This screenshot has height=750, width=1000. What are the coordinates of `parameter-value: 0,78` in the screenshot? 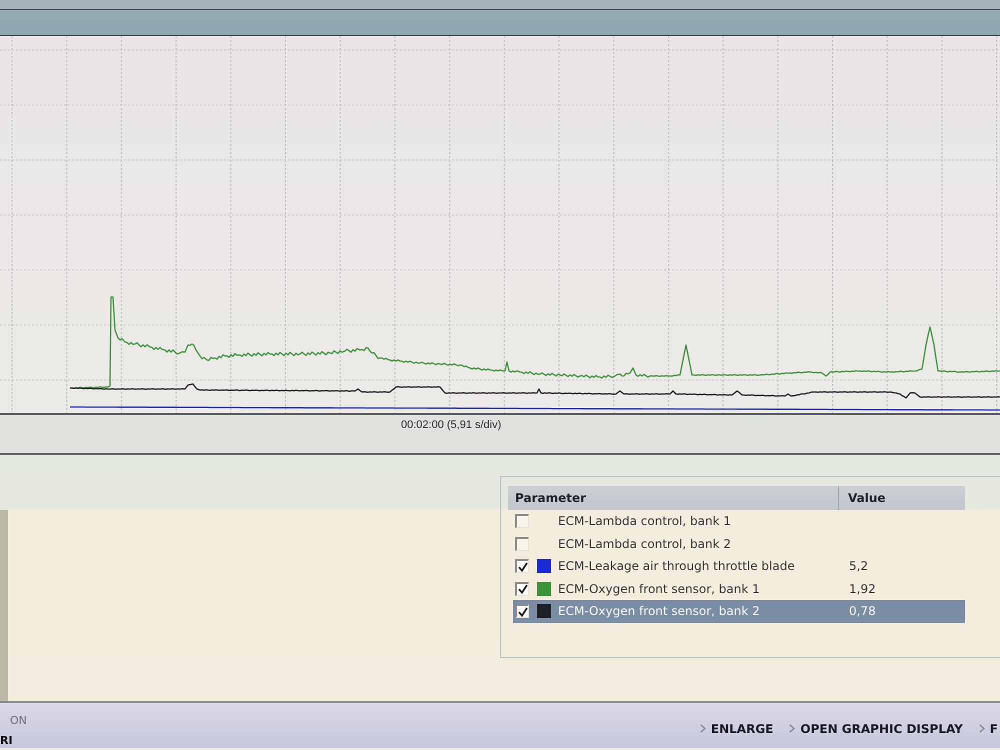 It's located at (862, 611).